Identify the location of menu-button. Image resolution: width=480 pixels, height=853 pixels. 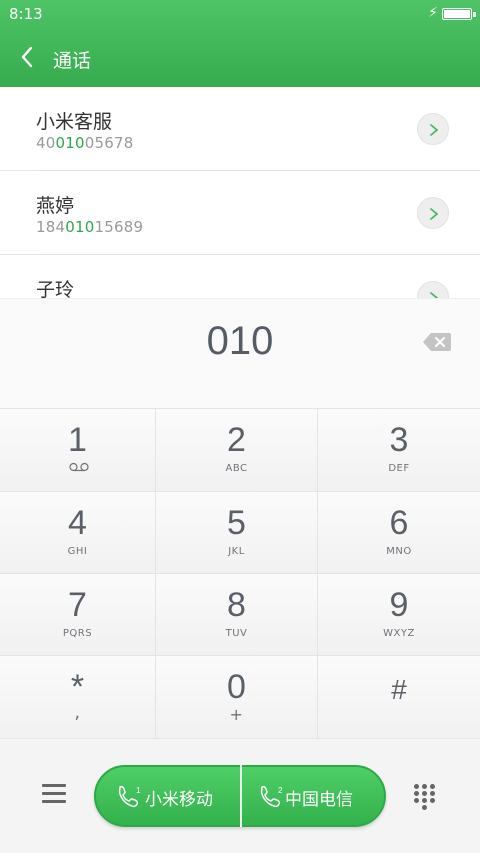
(54, 795).